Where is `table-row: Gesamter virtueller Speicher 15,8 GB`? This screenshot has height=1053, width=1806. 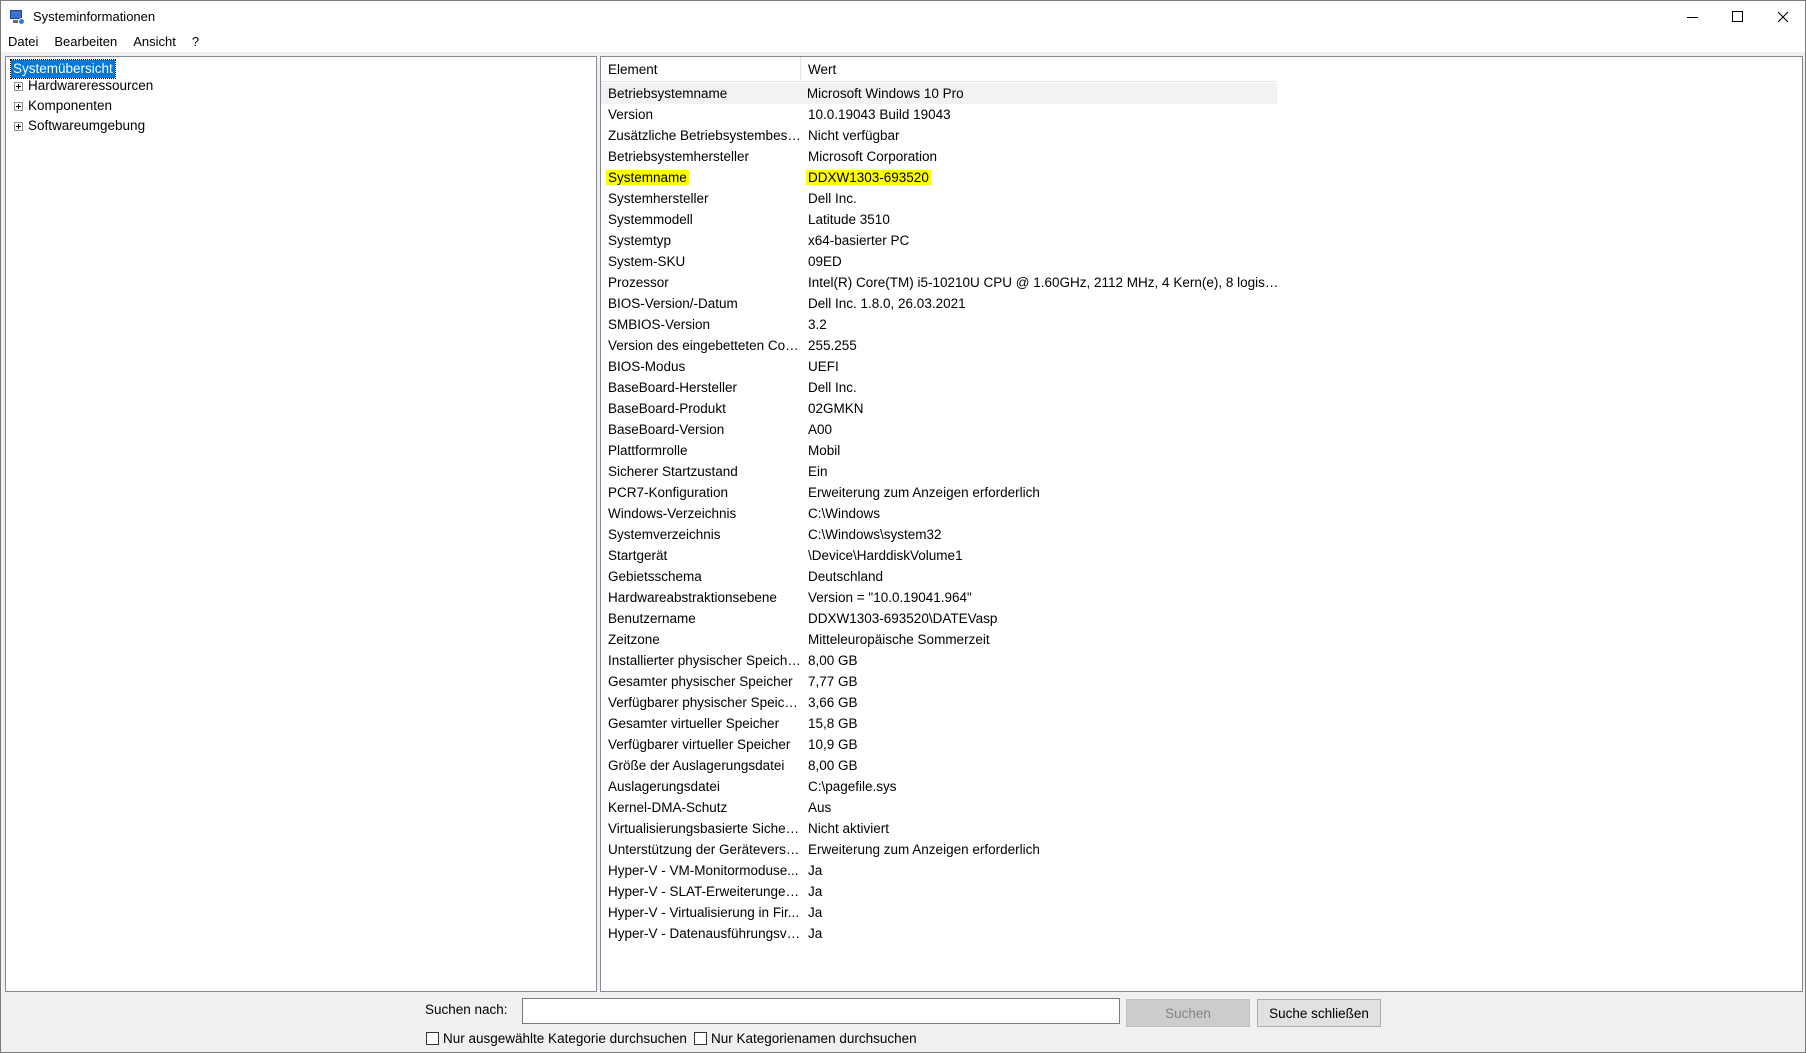
table-row: Gesamter virtueller Speicher 15,8 GB is located at coordinates (1201, 723).